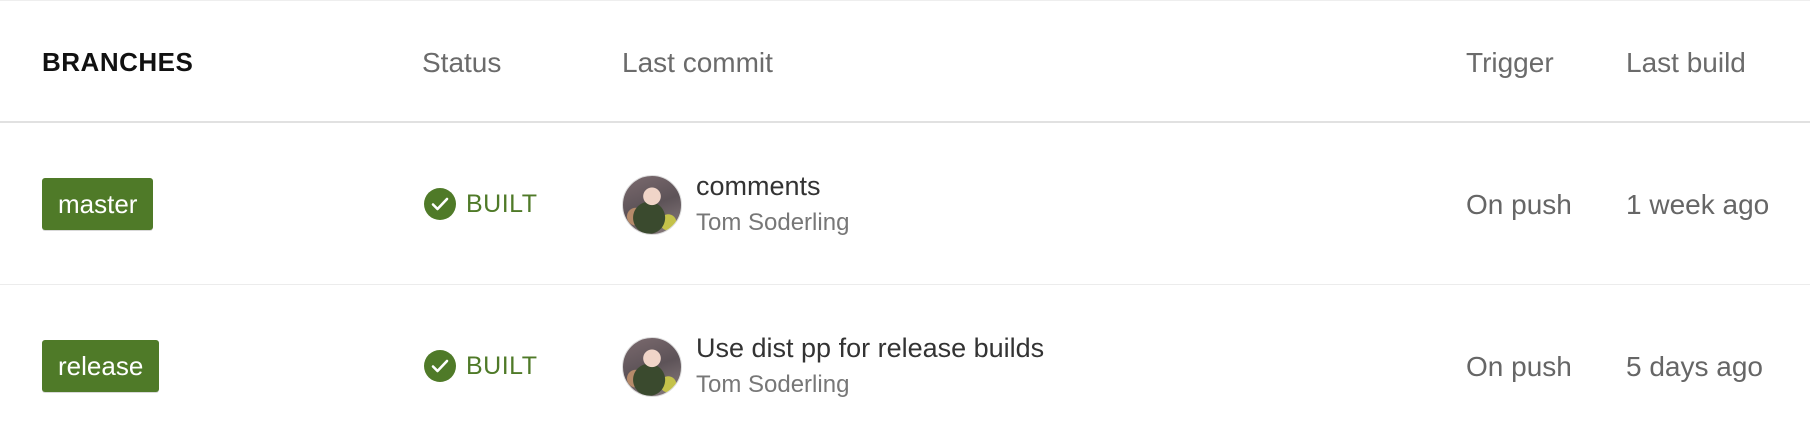  Describe the element at coordinates (697, 62) in the screenshot. I see `header-last-commit: Last commit` at that location.